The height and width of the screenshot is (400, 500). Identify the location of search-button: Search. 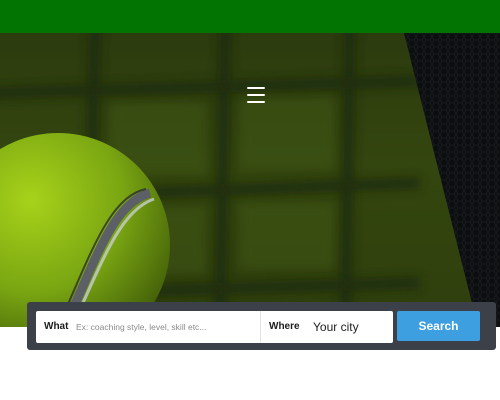
(438, 326).